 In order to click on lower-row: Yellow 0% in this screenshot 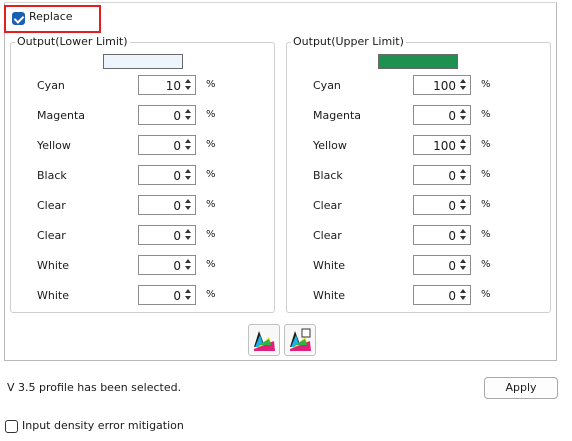, I will do `click(142, 146)`.